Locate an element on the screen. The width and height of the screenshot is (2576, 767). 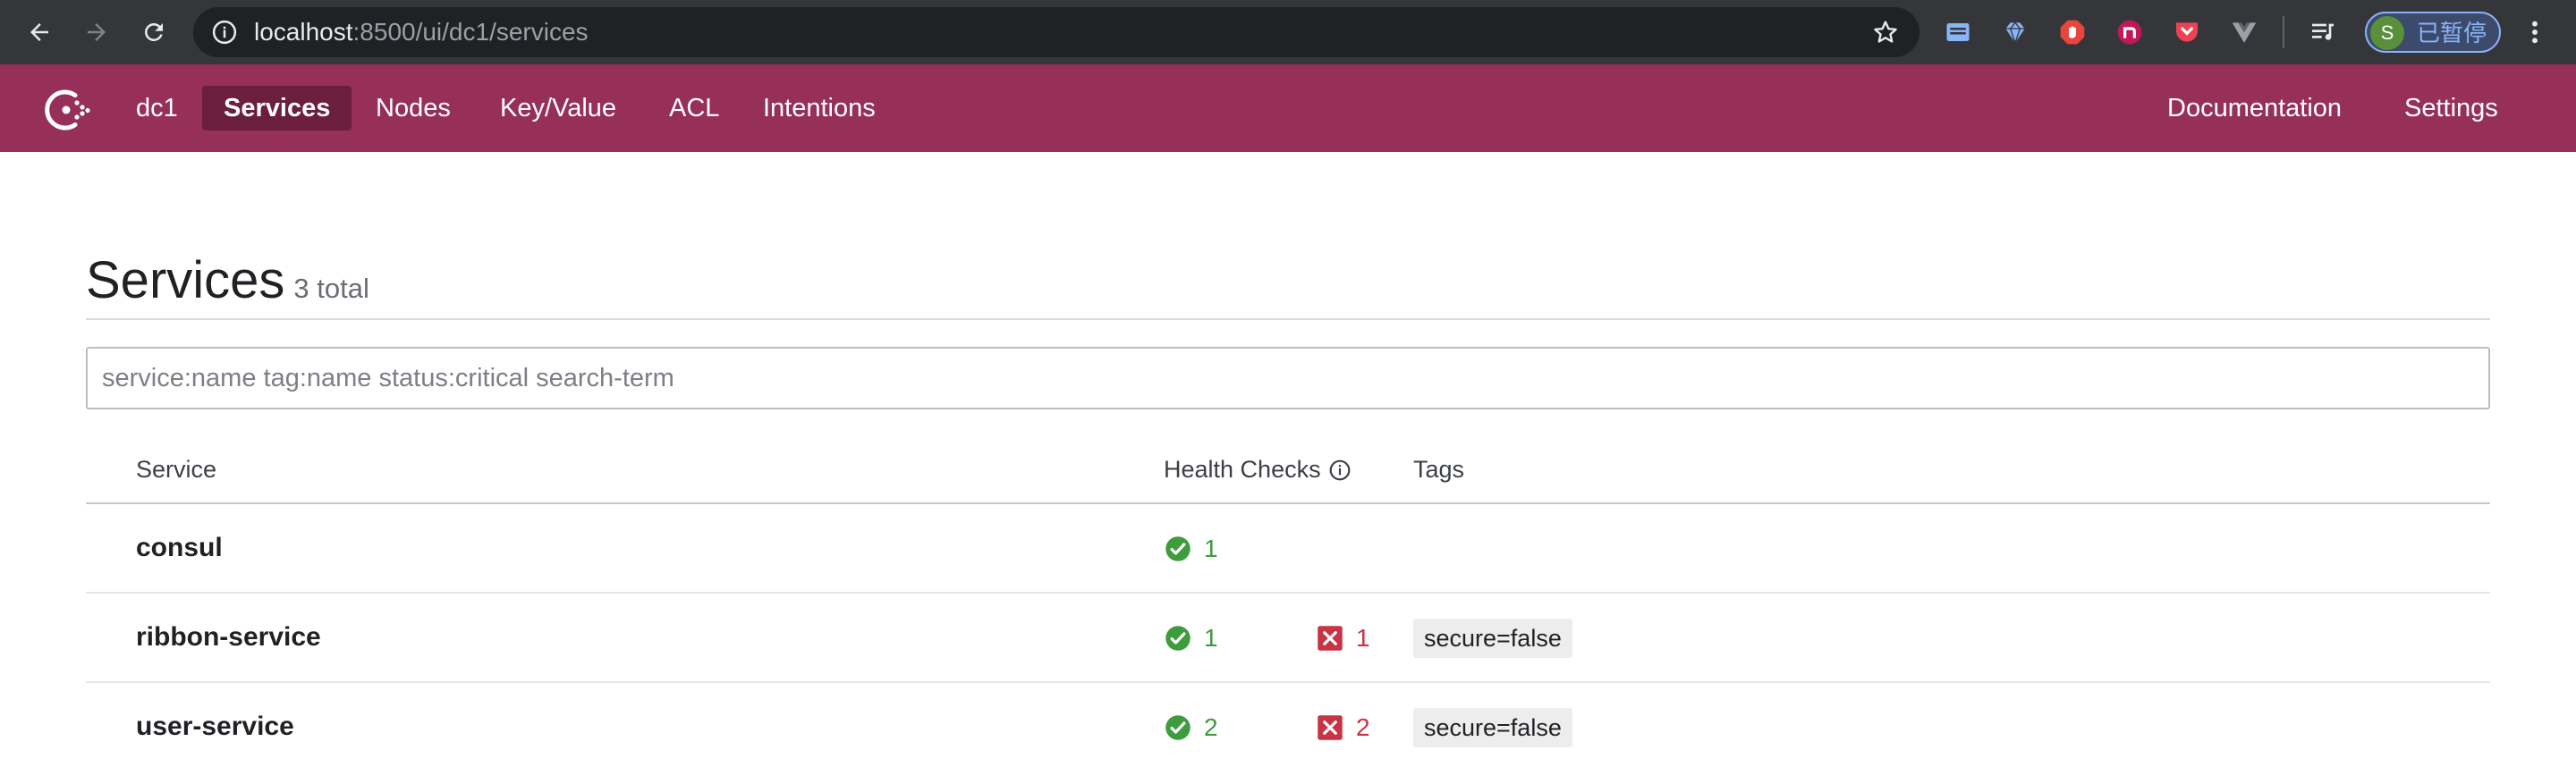
column-header-service: Service is located at coordinates (176, 470).